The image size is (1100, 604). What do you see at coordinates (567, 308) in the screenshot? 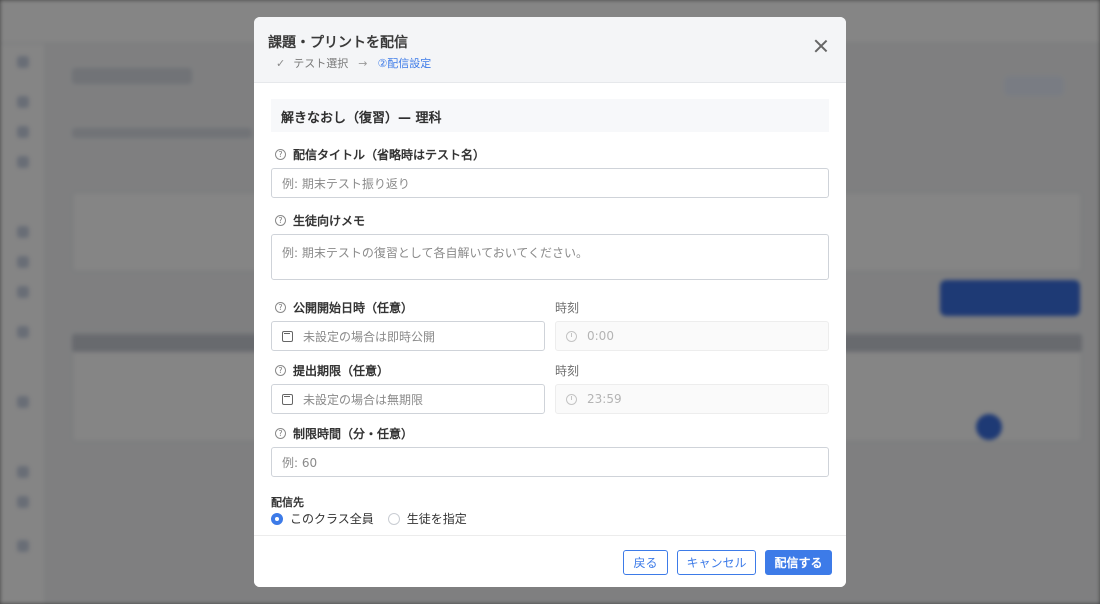
I see `publish-start-time-label: 時刻` at bounding box center [567, 308].